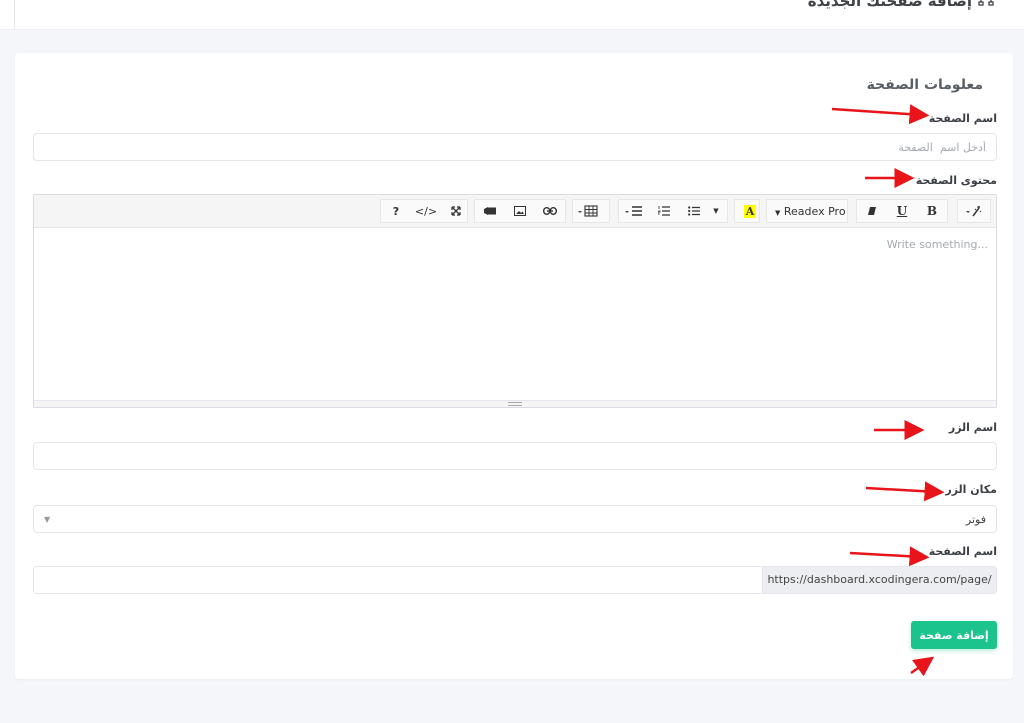  Describe the element at coordinates (396, 211) in the screenshot. I see `help-button: ?` at that location.